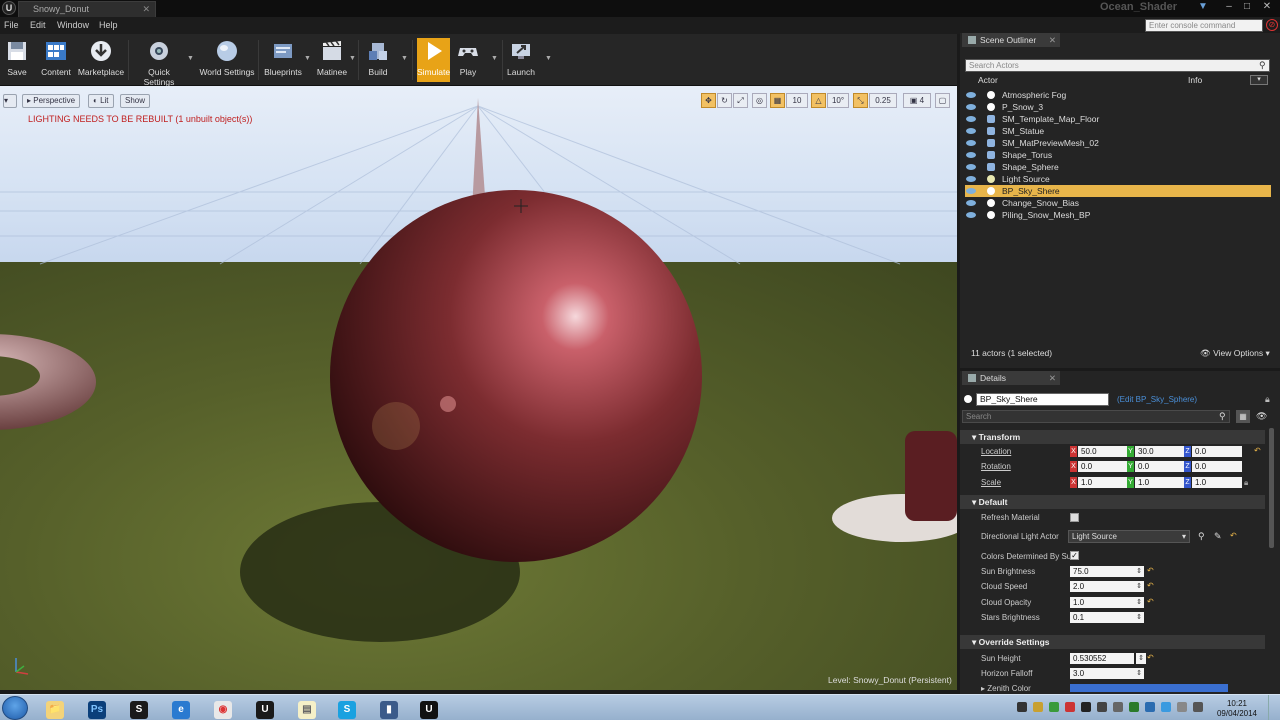 This screenshot has width=1280, height=720. Describe the element at coordinates (1235, 353) in the screenshot. I see `view-options-button: 👁 View Options ▾` at that location.